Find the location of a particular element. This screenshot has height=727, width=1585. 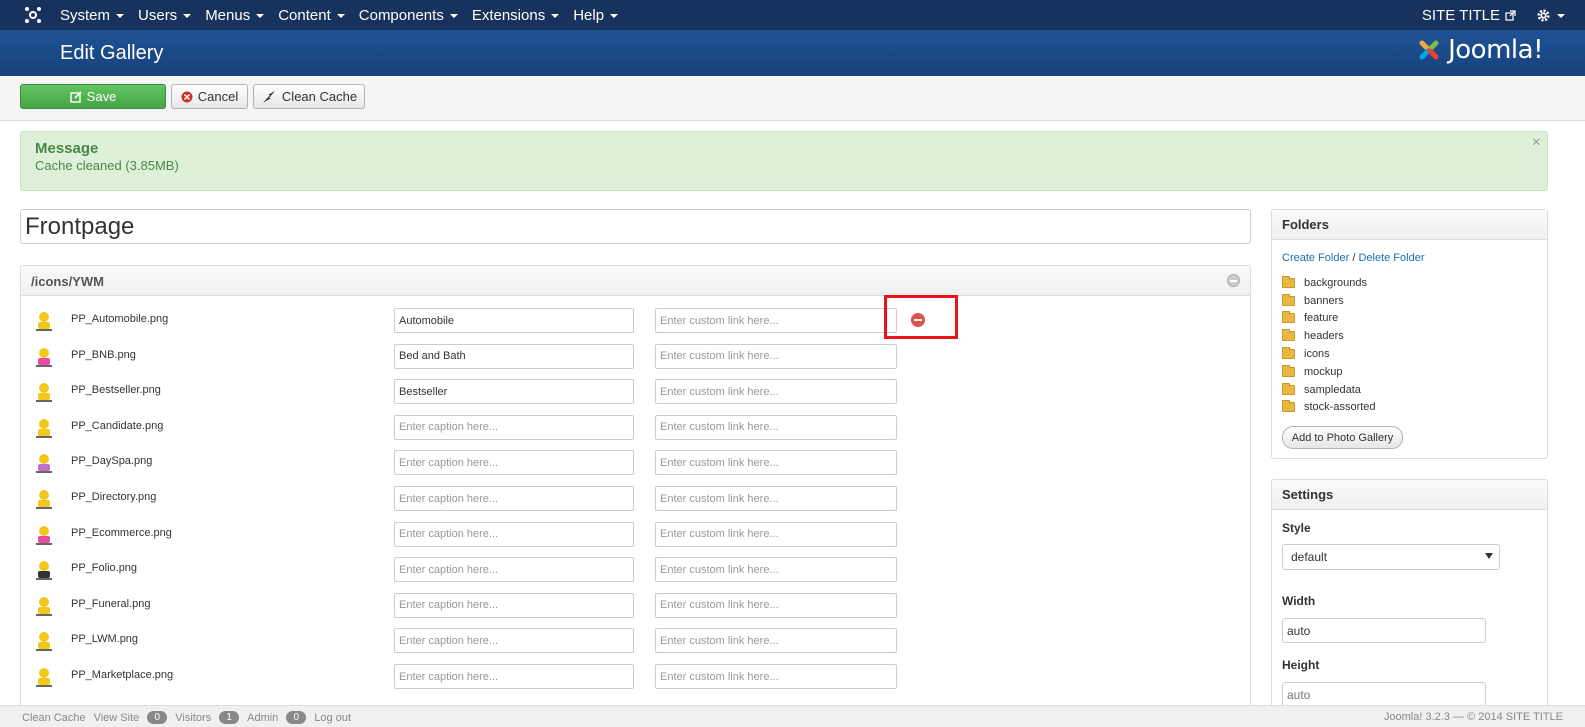

gallery-path: /icons/YWM is located at coordinates (67, 281).